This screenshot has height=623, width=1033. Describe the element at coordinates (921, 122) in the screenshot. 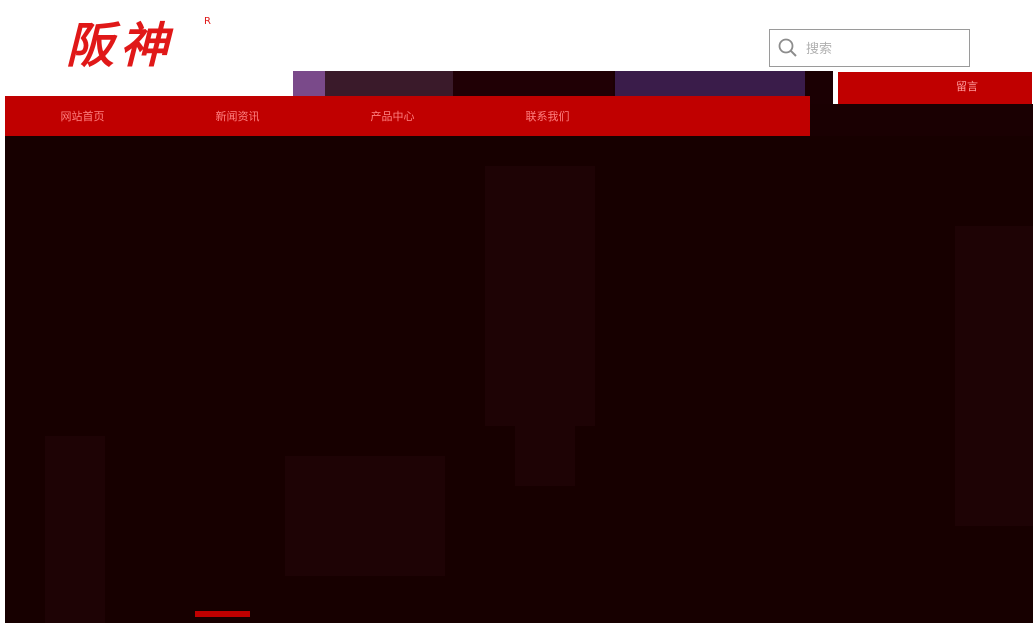

I see `side-panel` at that location.